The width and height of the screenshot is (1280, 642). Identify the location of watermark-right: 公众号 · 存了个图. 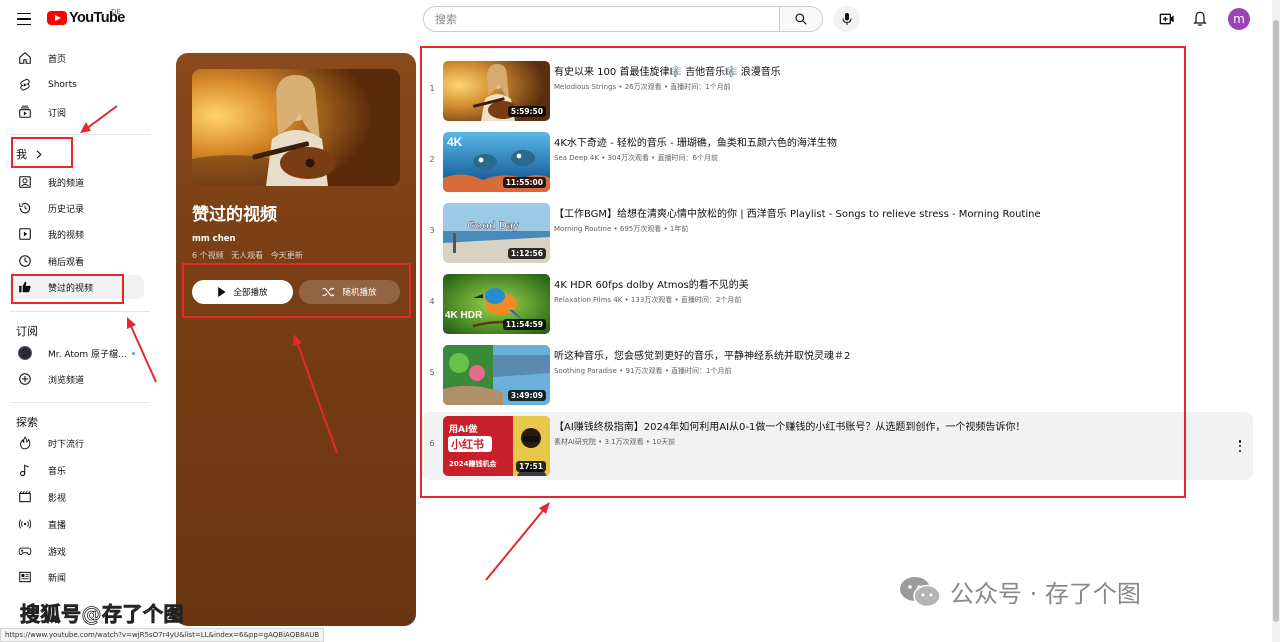
(1019, 591).